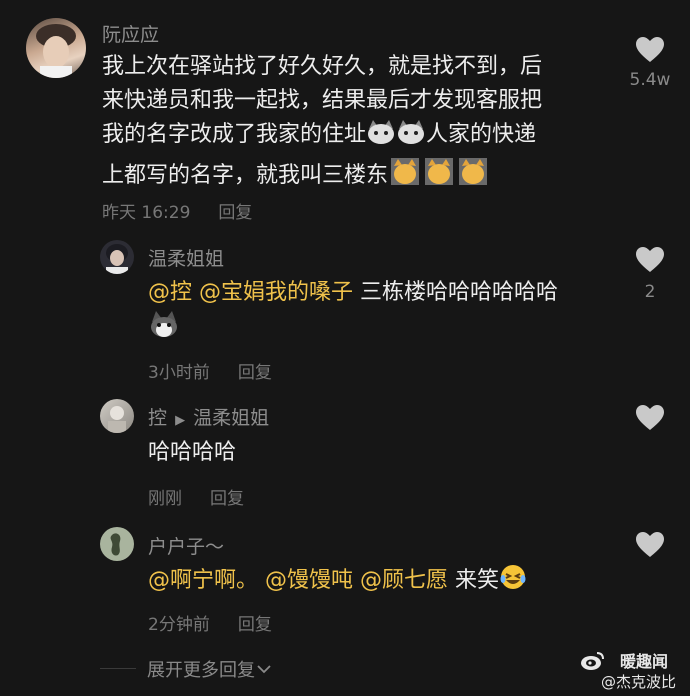  I want to click on reply-arrow-icon: ▶, so click(180, 420).